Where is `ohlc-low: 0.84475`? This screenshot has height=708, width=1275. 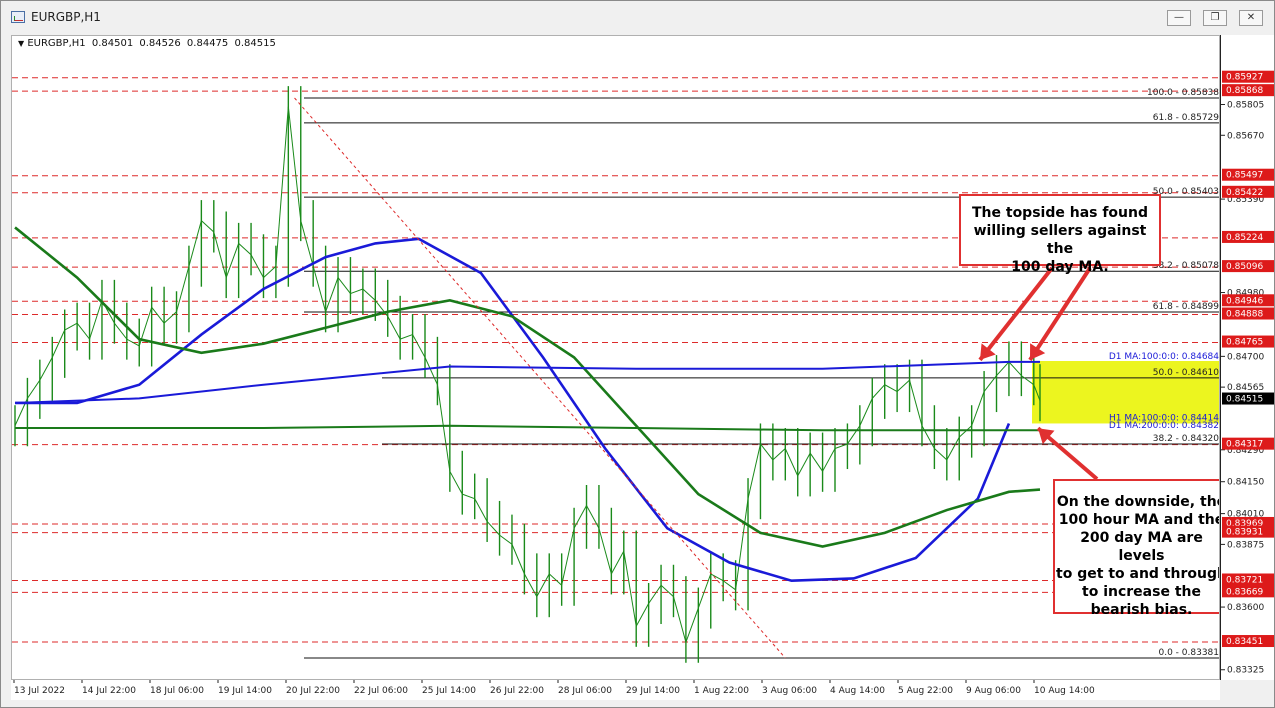 ohlc-low: 0.84475 is located at coordinates (207, 43).